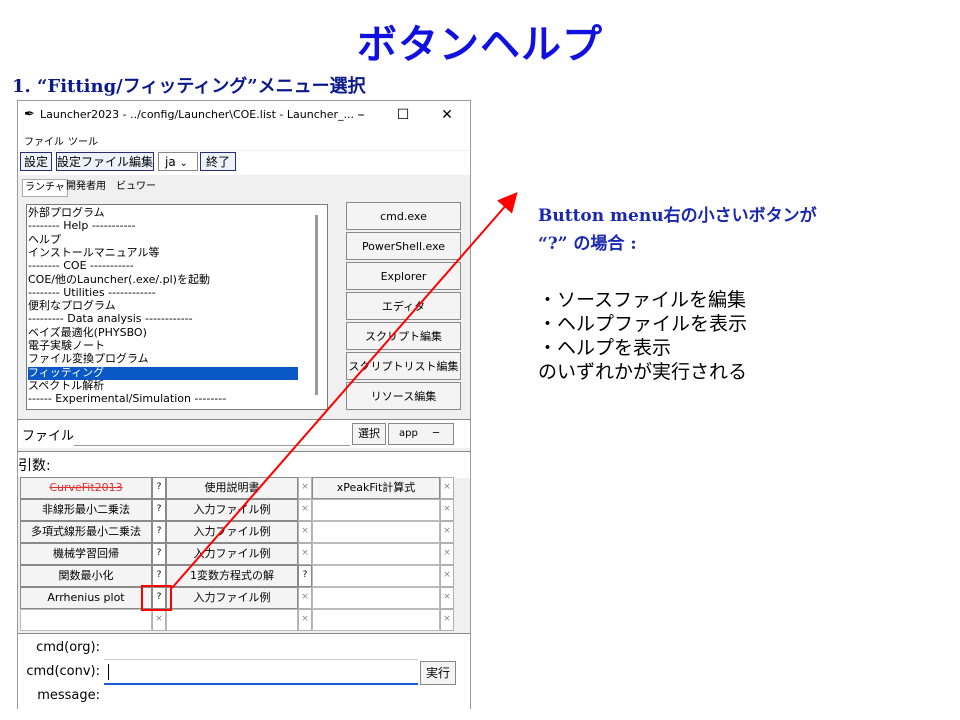 Image resolution: width=960 pixels, height=720 pixels. Describe the element at coordinates (643, 324) in the screenshot. I see `annotation-bullet: ・ヘルプファイルを表示` at that location.